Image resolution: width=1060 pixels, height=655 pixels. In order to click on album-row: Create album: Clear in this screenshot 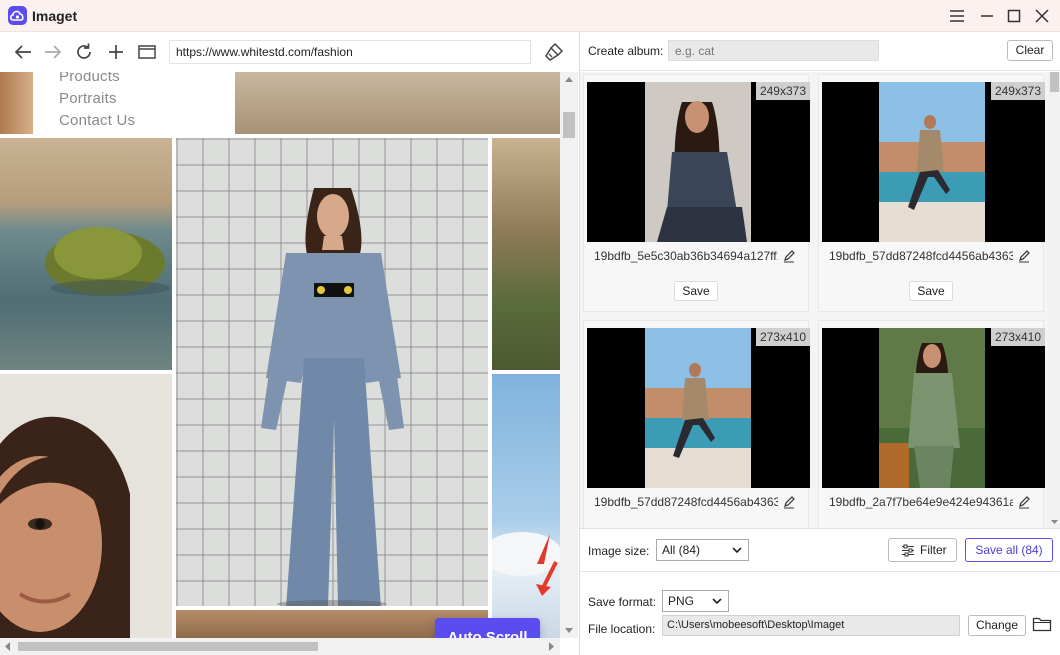, I will do `click(820, 51)`.